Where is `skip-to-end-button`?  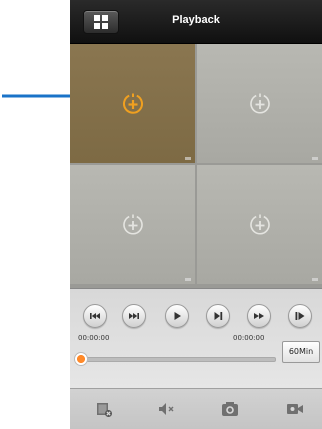
skip-to-end-button is located at coordinates (300, 316).